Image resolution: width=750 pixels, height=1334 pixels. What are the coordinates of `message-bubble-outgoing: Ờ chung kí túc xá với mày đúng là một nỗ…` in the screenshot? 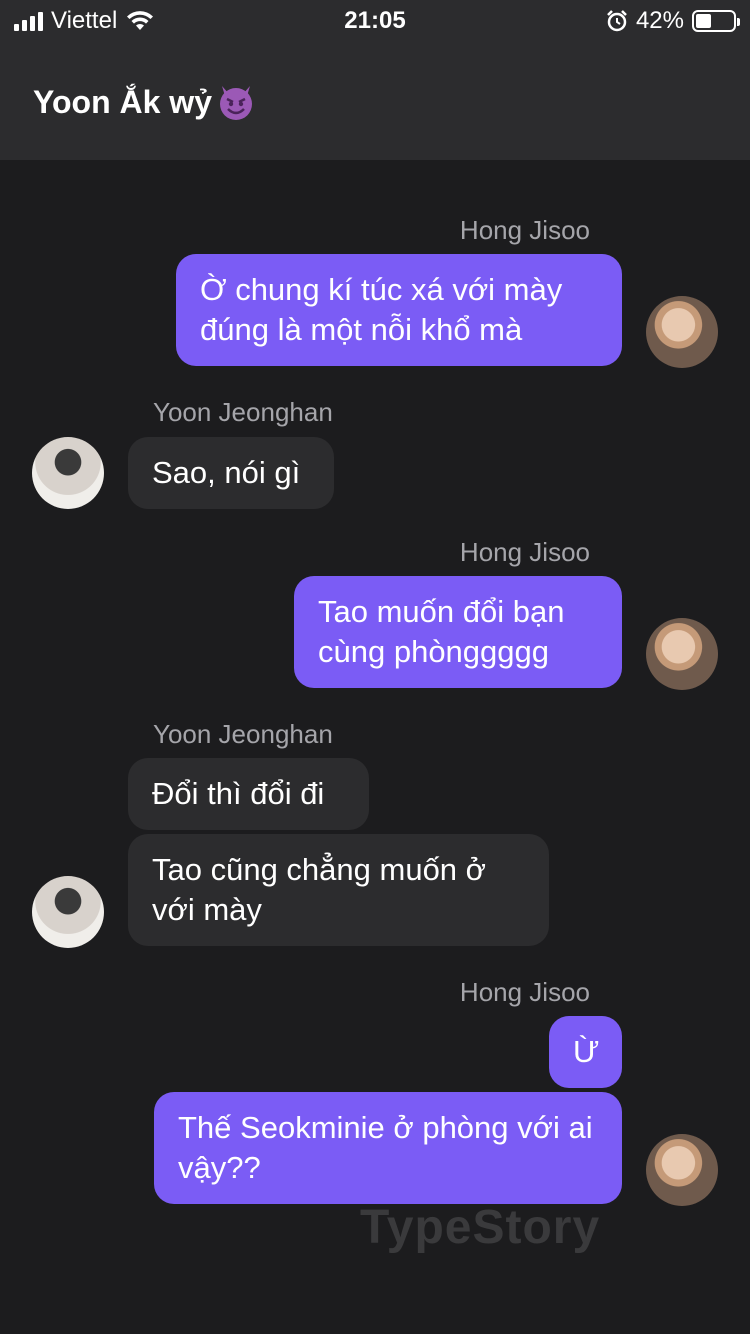 It's located at (399, 310).